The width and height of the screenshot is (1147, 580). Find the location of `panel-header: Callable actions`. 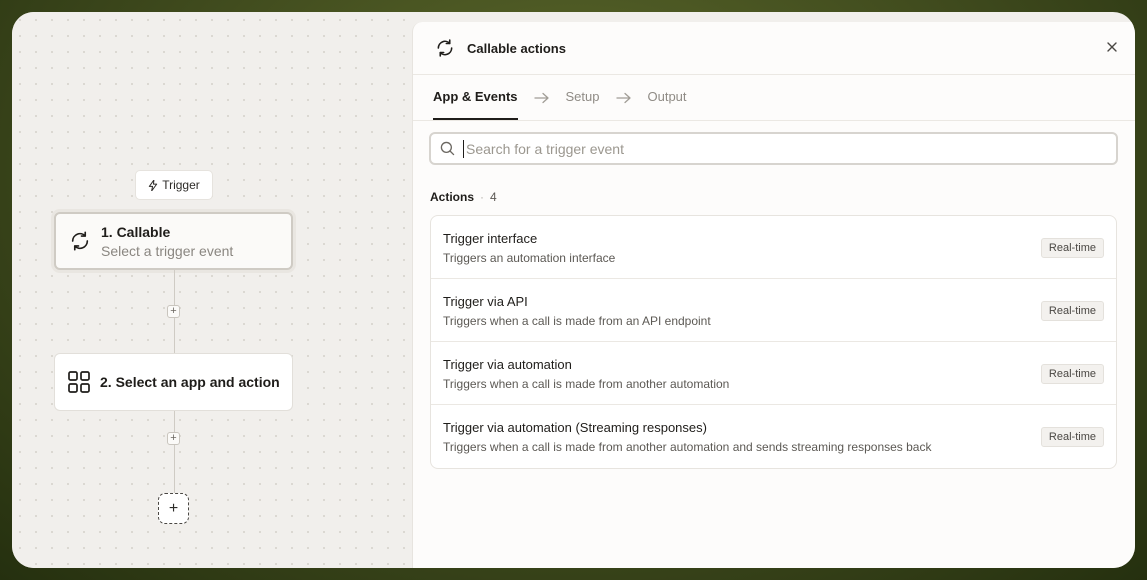

panel-header: Callable actions is located at coordinates (774, 48).